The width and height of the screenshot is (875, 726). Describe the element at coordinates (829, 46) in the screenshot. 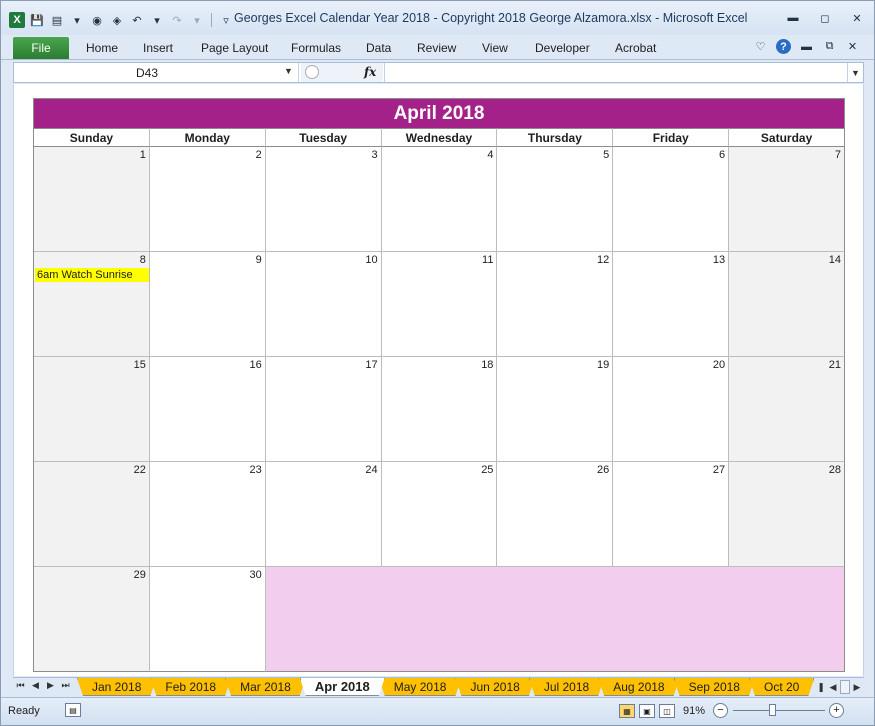

I see `workbook-restore-icon: ⧉` at that location.